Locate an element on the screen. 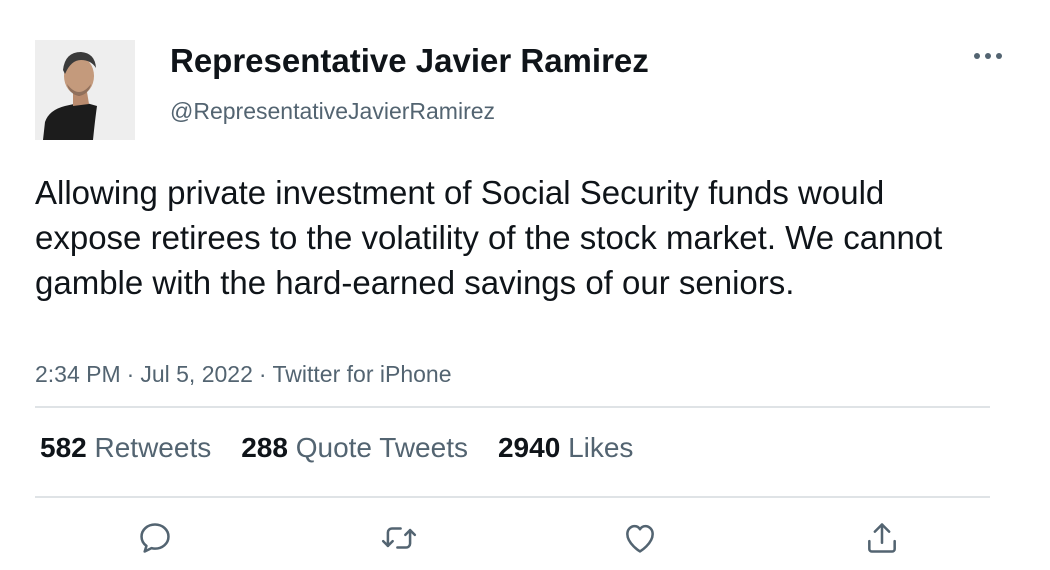 The width and height of the screenshot is (1050, 570). more-horizontal-icon is located at coordinates (988, 56).